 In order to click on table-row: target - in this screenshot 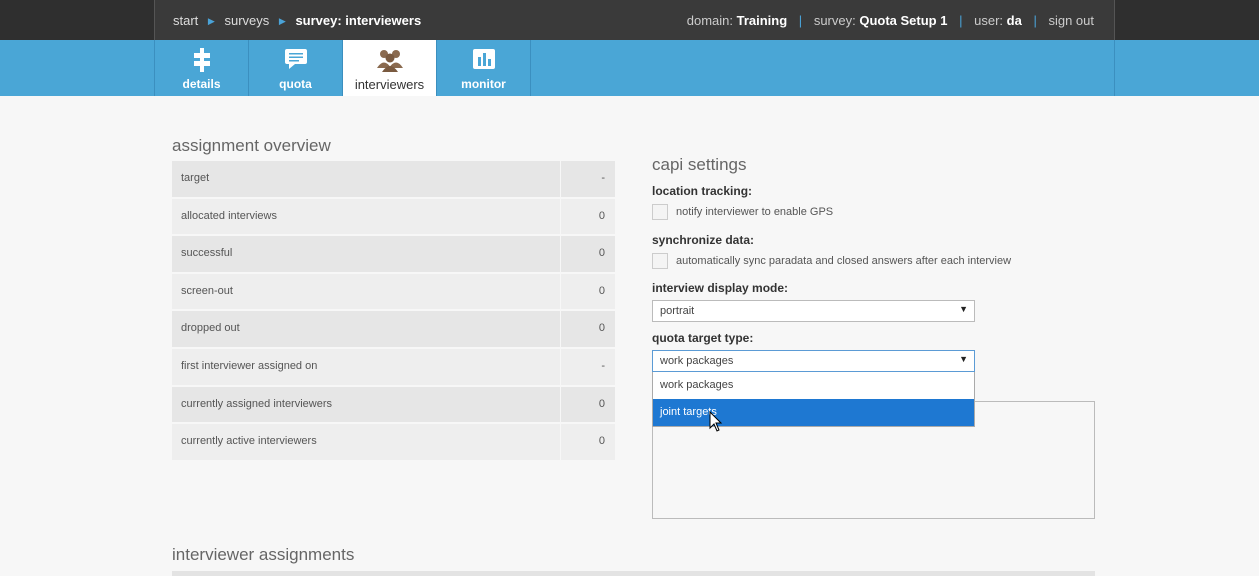, I will do `click(393, 180)`.